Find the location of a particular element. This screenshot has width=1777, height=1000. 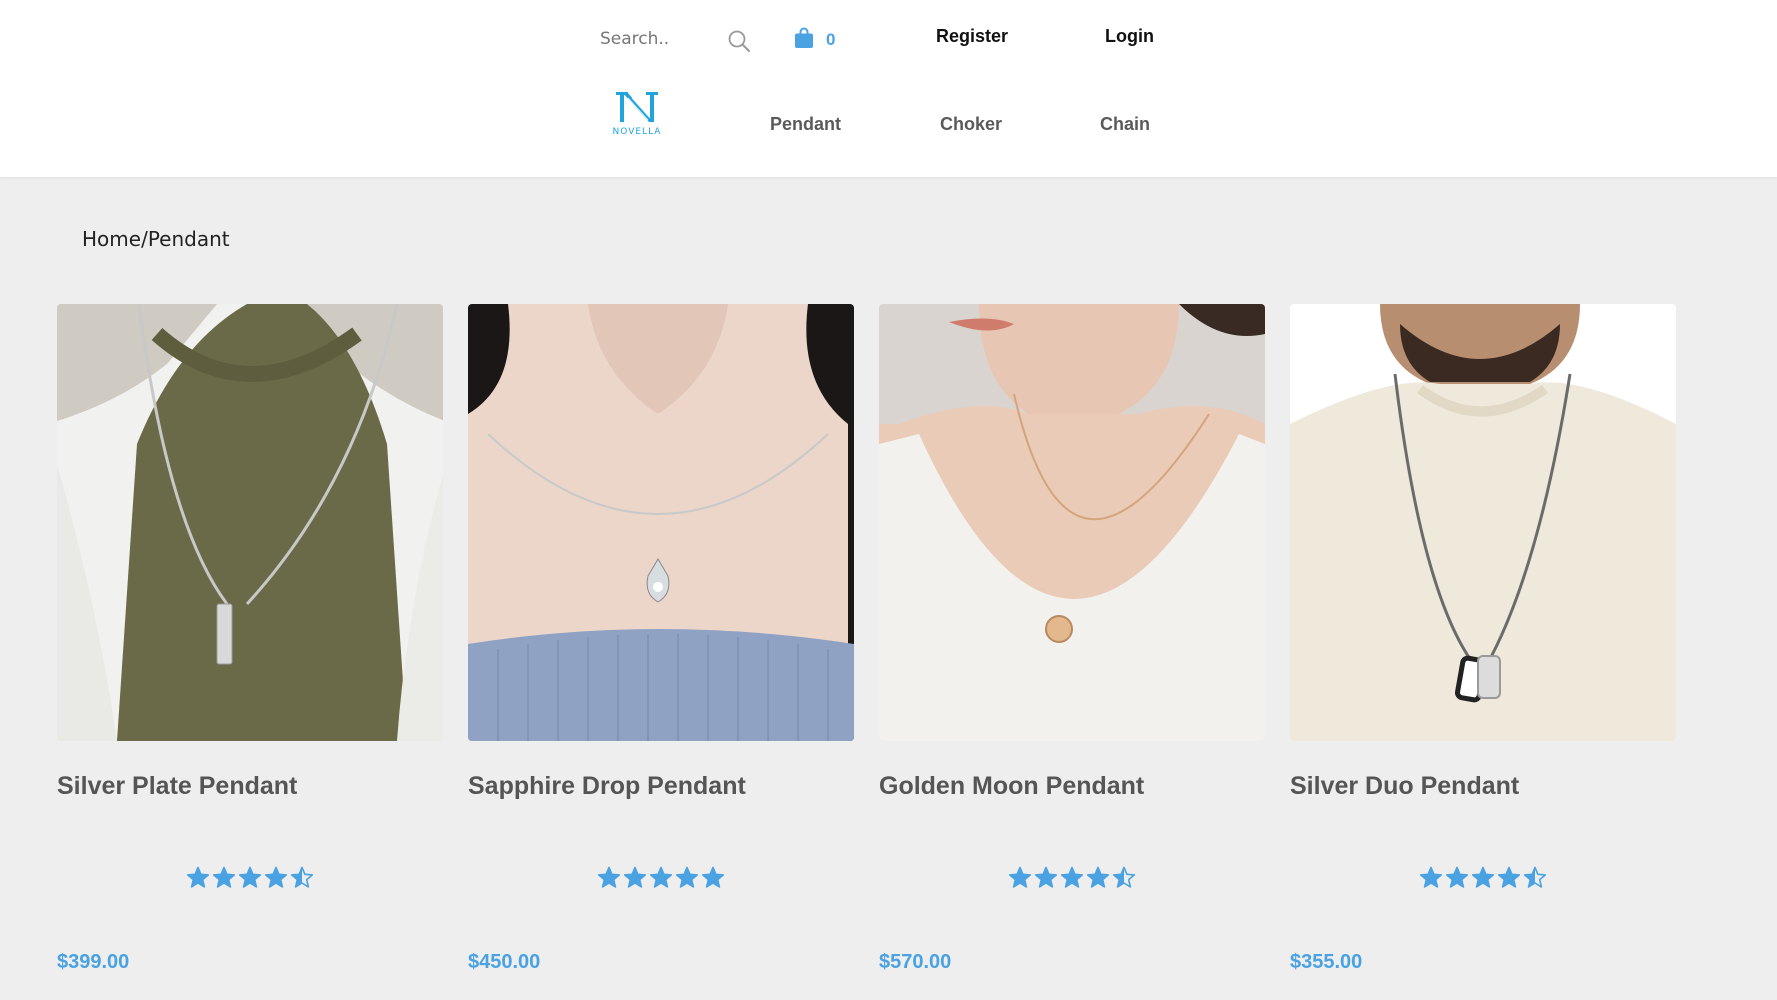

product-title: Silver Plate Pendant is located at coordinates (177, 786).